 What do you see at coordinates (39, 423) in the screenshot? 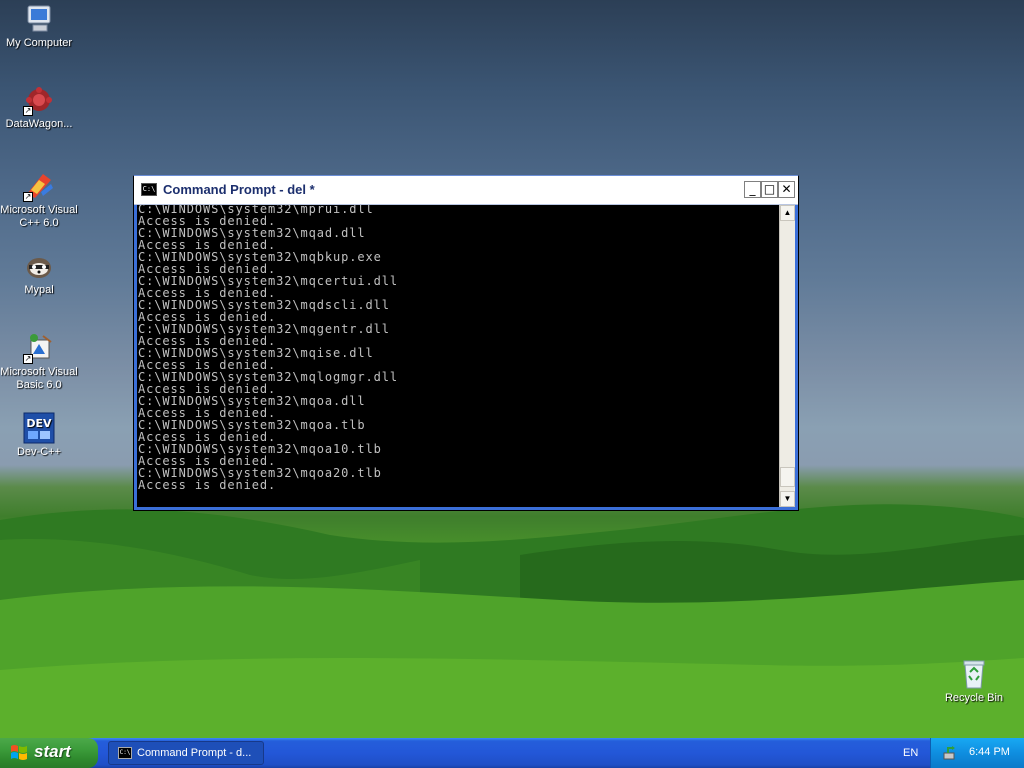
I see `svg-text: DEV` at bounding box center [39, 423].